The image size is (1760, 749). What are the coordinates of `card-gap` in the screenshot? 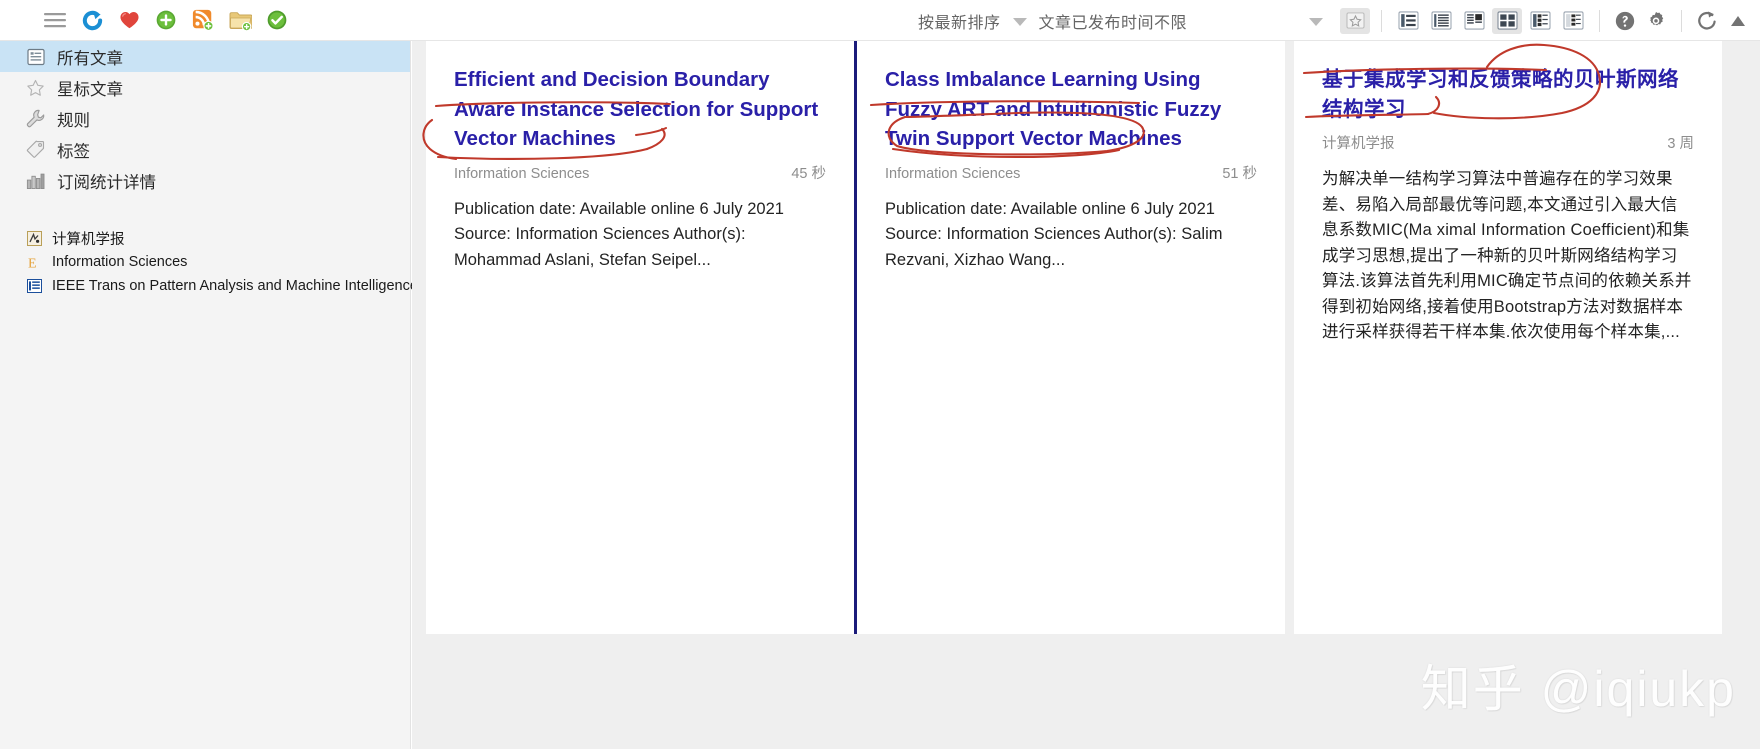 It's located at (1289, 337).